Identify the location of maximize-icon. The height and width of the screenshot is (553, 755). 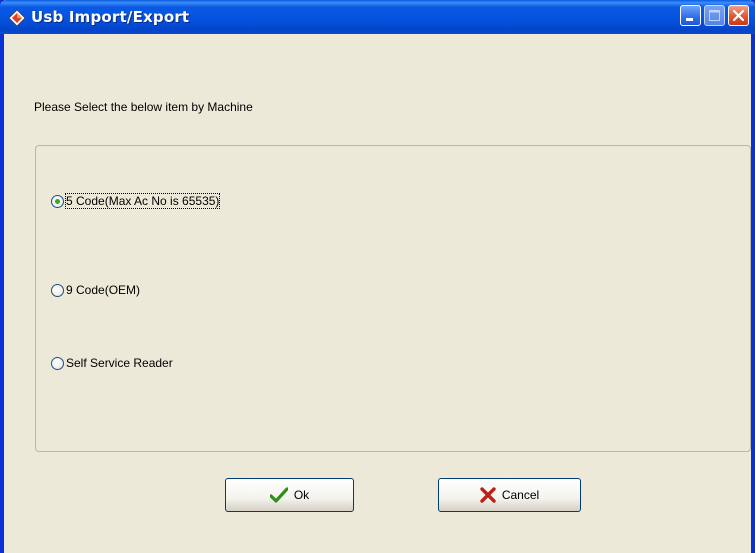
(714, 15).